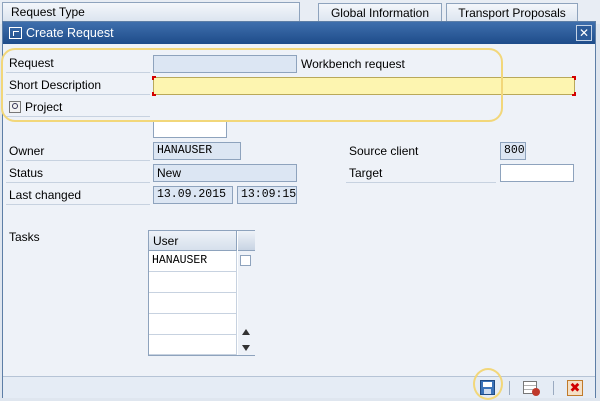 The height and width of the screenshot is (401, 600). What do you see at coordinates (225, 173) in the screenshot?
I see `status-field: New` at bounding box center [225, 173].